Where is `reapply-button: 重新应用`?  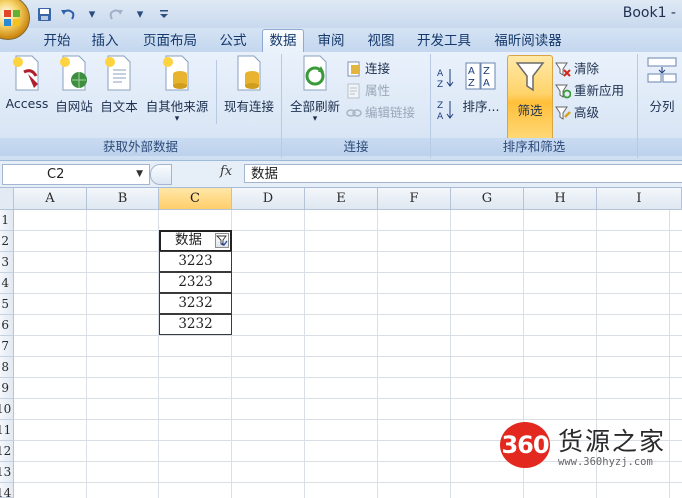 reapply-button: 重新应用 is located at coordinates (589, 91).